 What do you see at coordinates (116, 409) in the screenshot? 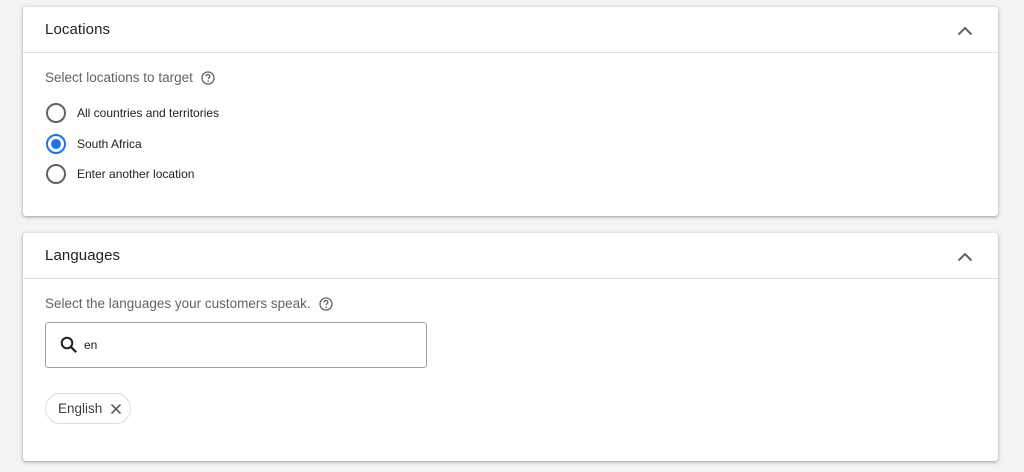
I see `close-icon` at bounding box center [116, 409].